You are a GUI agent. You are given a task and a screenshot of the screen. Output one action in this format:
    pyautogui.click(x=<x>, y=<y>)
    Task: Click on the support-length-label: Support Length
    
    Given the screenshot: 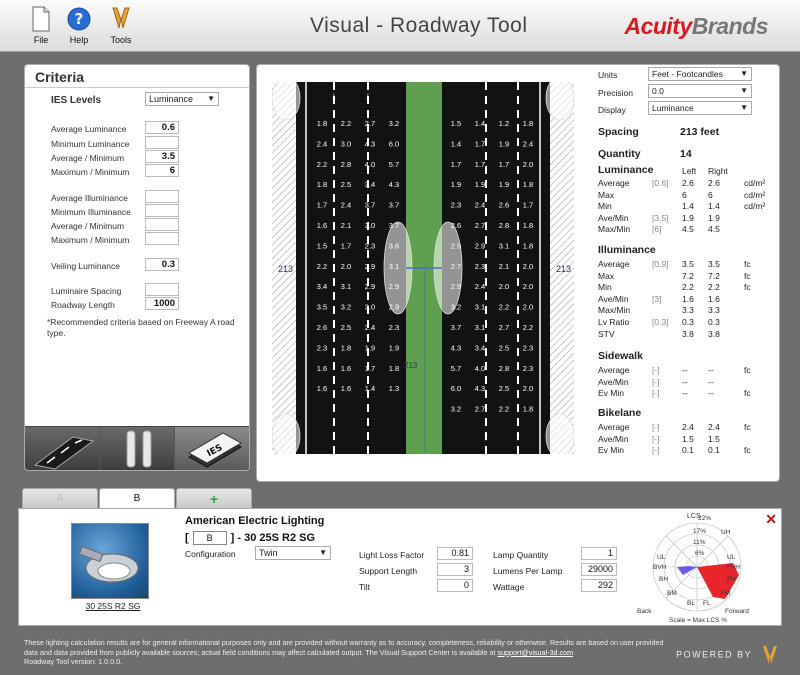 What is the action you would take?
    pyautogui.click(x=388, y=571)
    